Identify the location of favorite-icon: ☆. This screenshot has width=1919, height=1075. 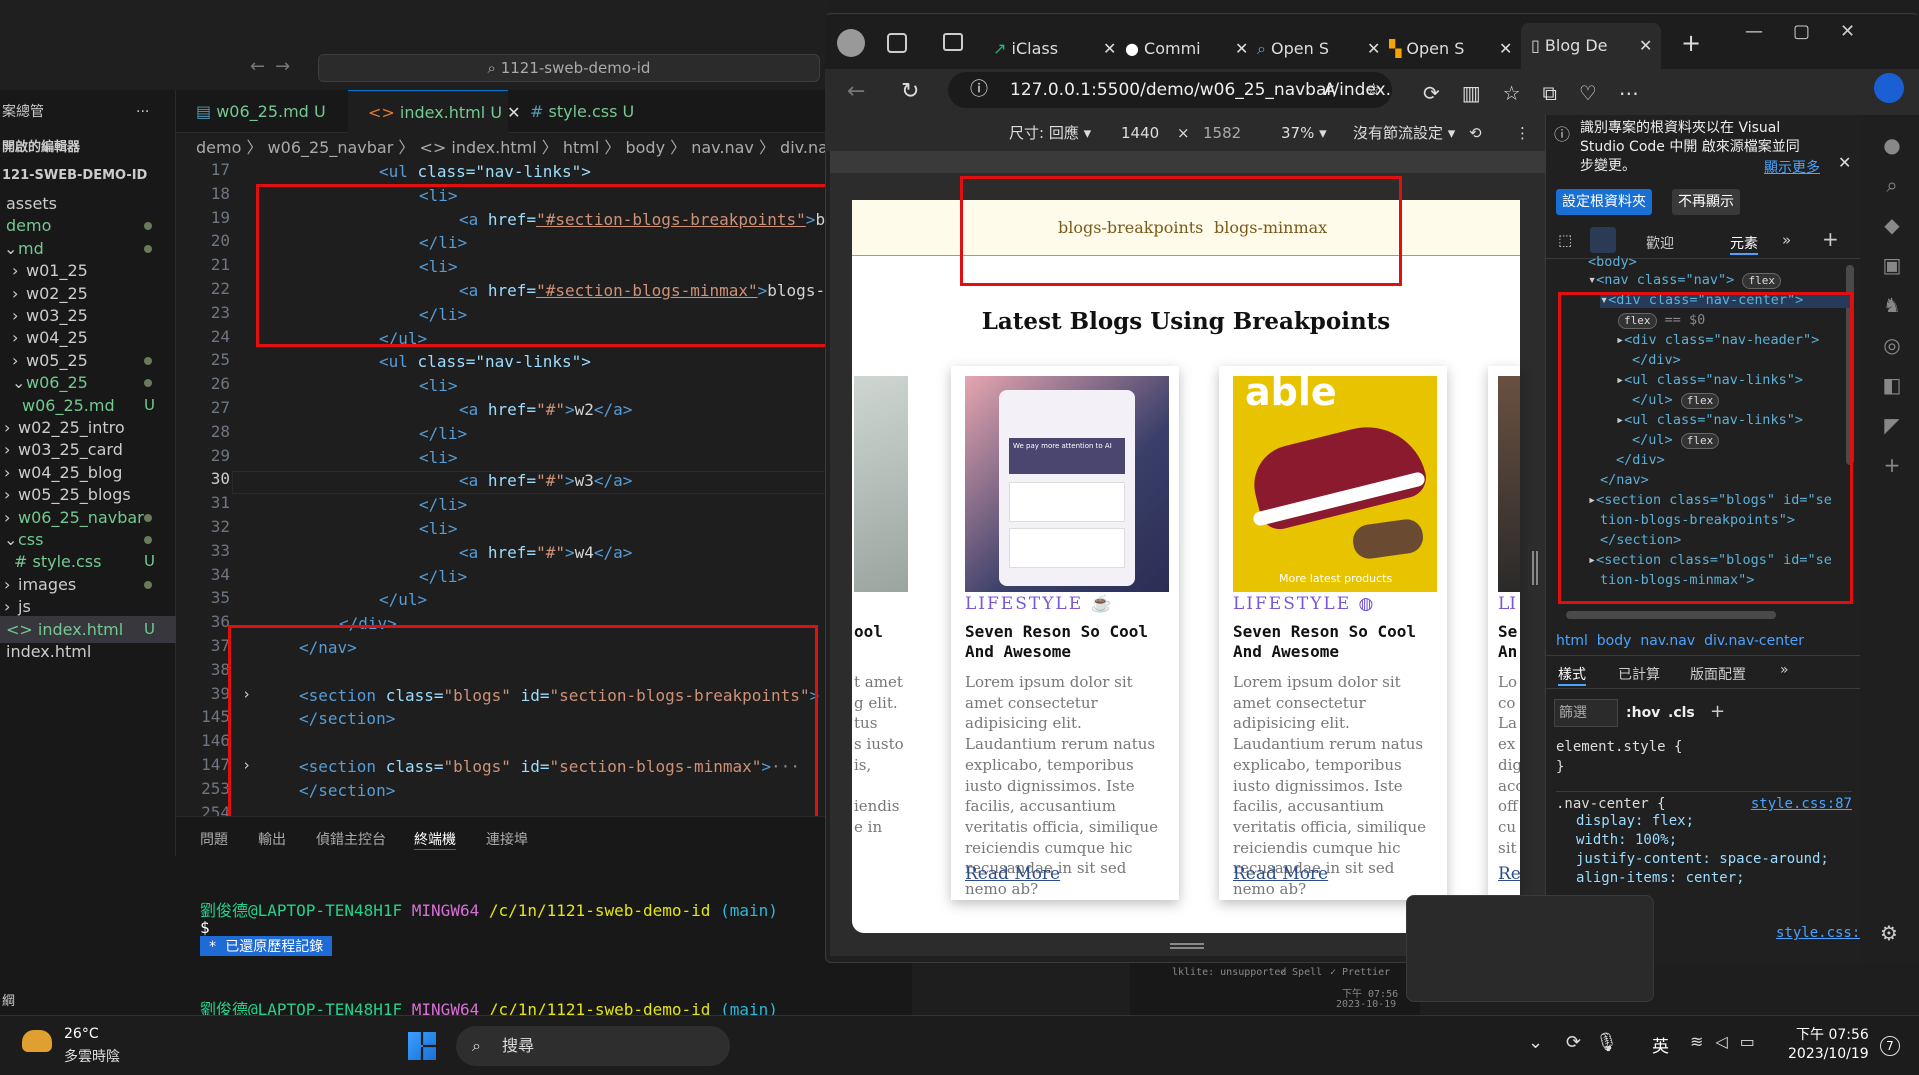
(1373, 90).